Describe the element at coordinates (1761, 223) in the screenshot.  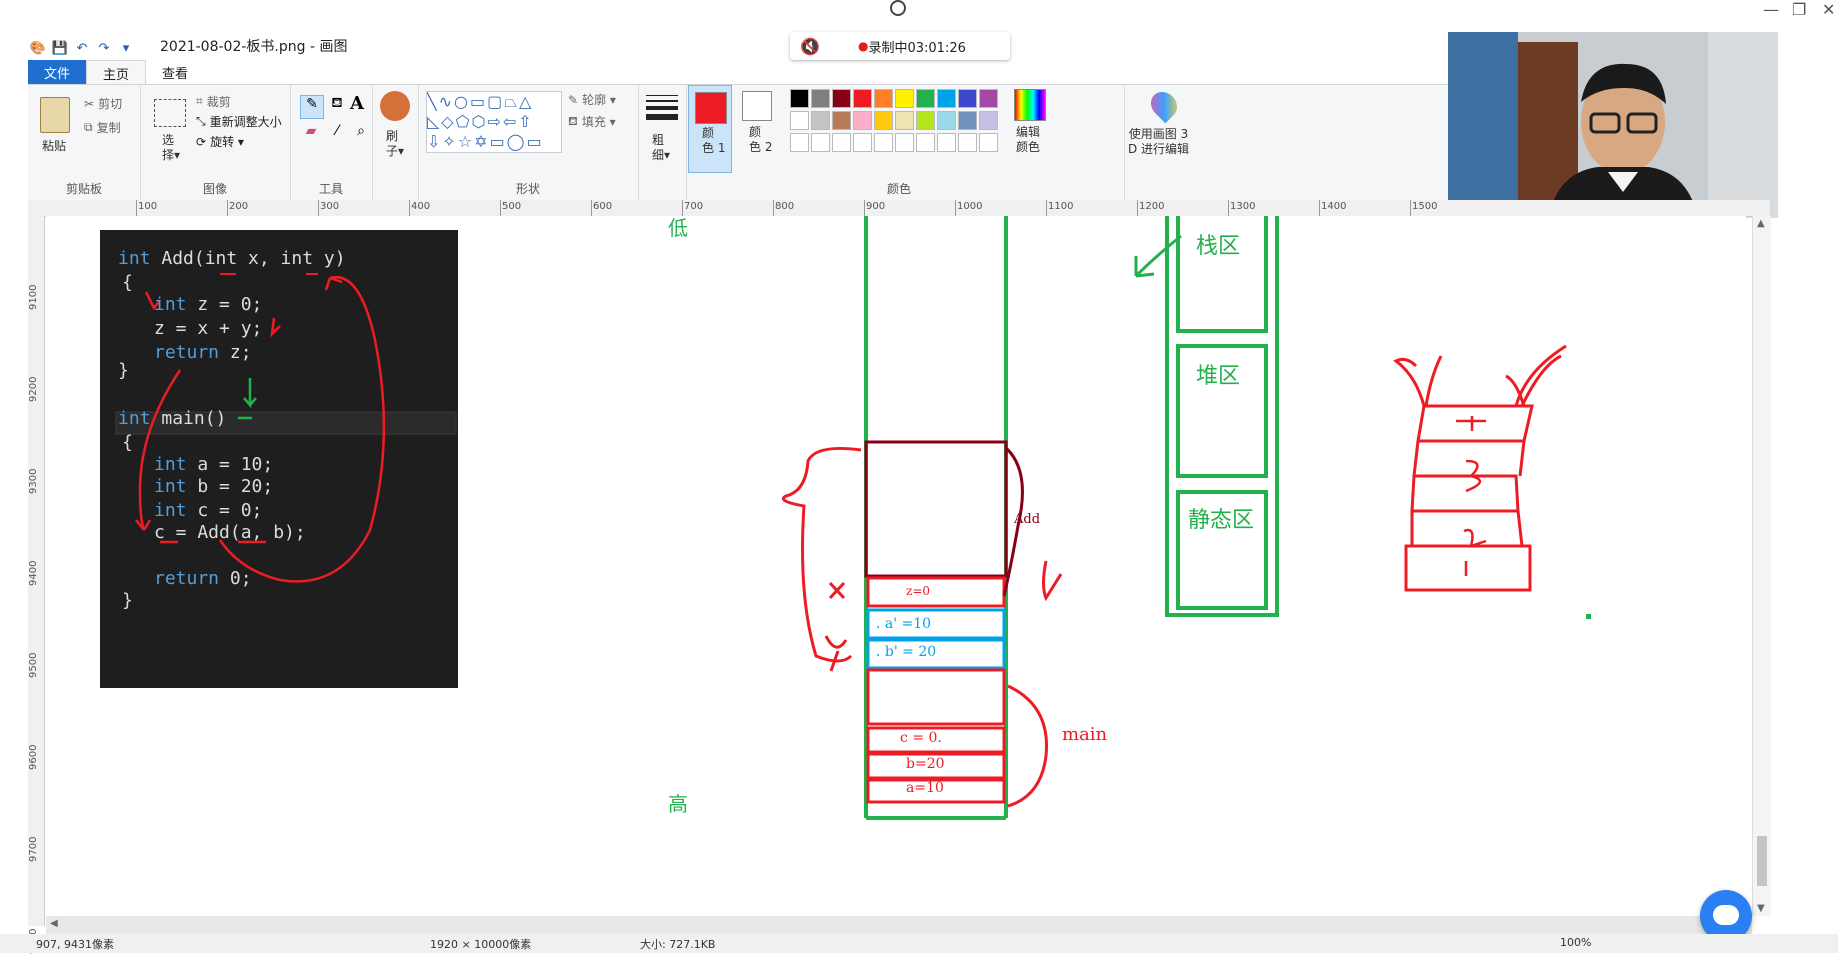
I see `scroll-up-icon: ▲` at that location.